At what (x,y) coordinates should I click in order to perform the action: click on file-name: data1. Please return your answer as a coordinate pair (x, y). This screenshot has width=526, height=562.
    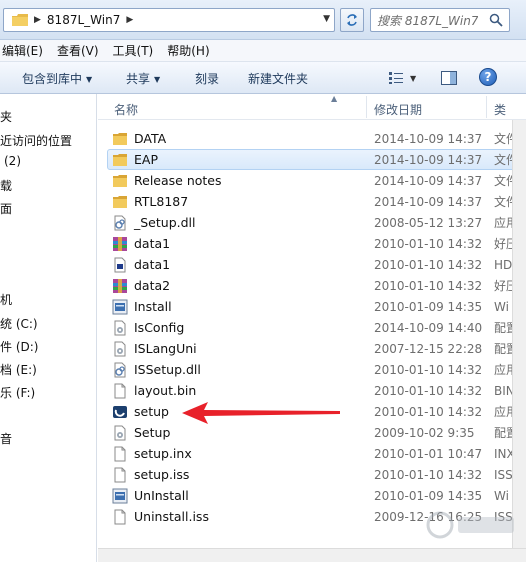
    Looking at the image, I should click on (152, 264).